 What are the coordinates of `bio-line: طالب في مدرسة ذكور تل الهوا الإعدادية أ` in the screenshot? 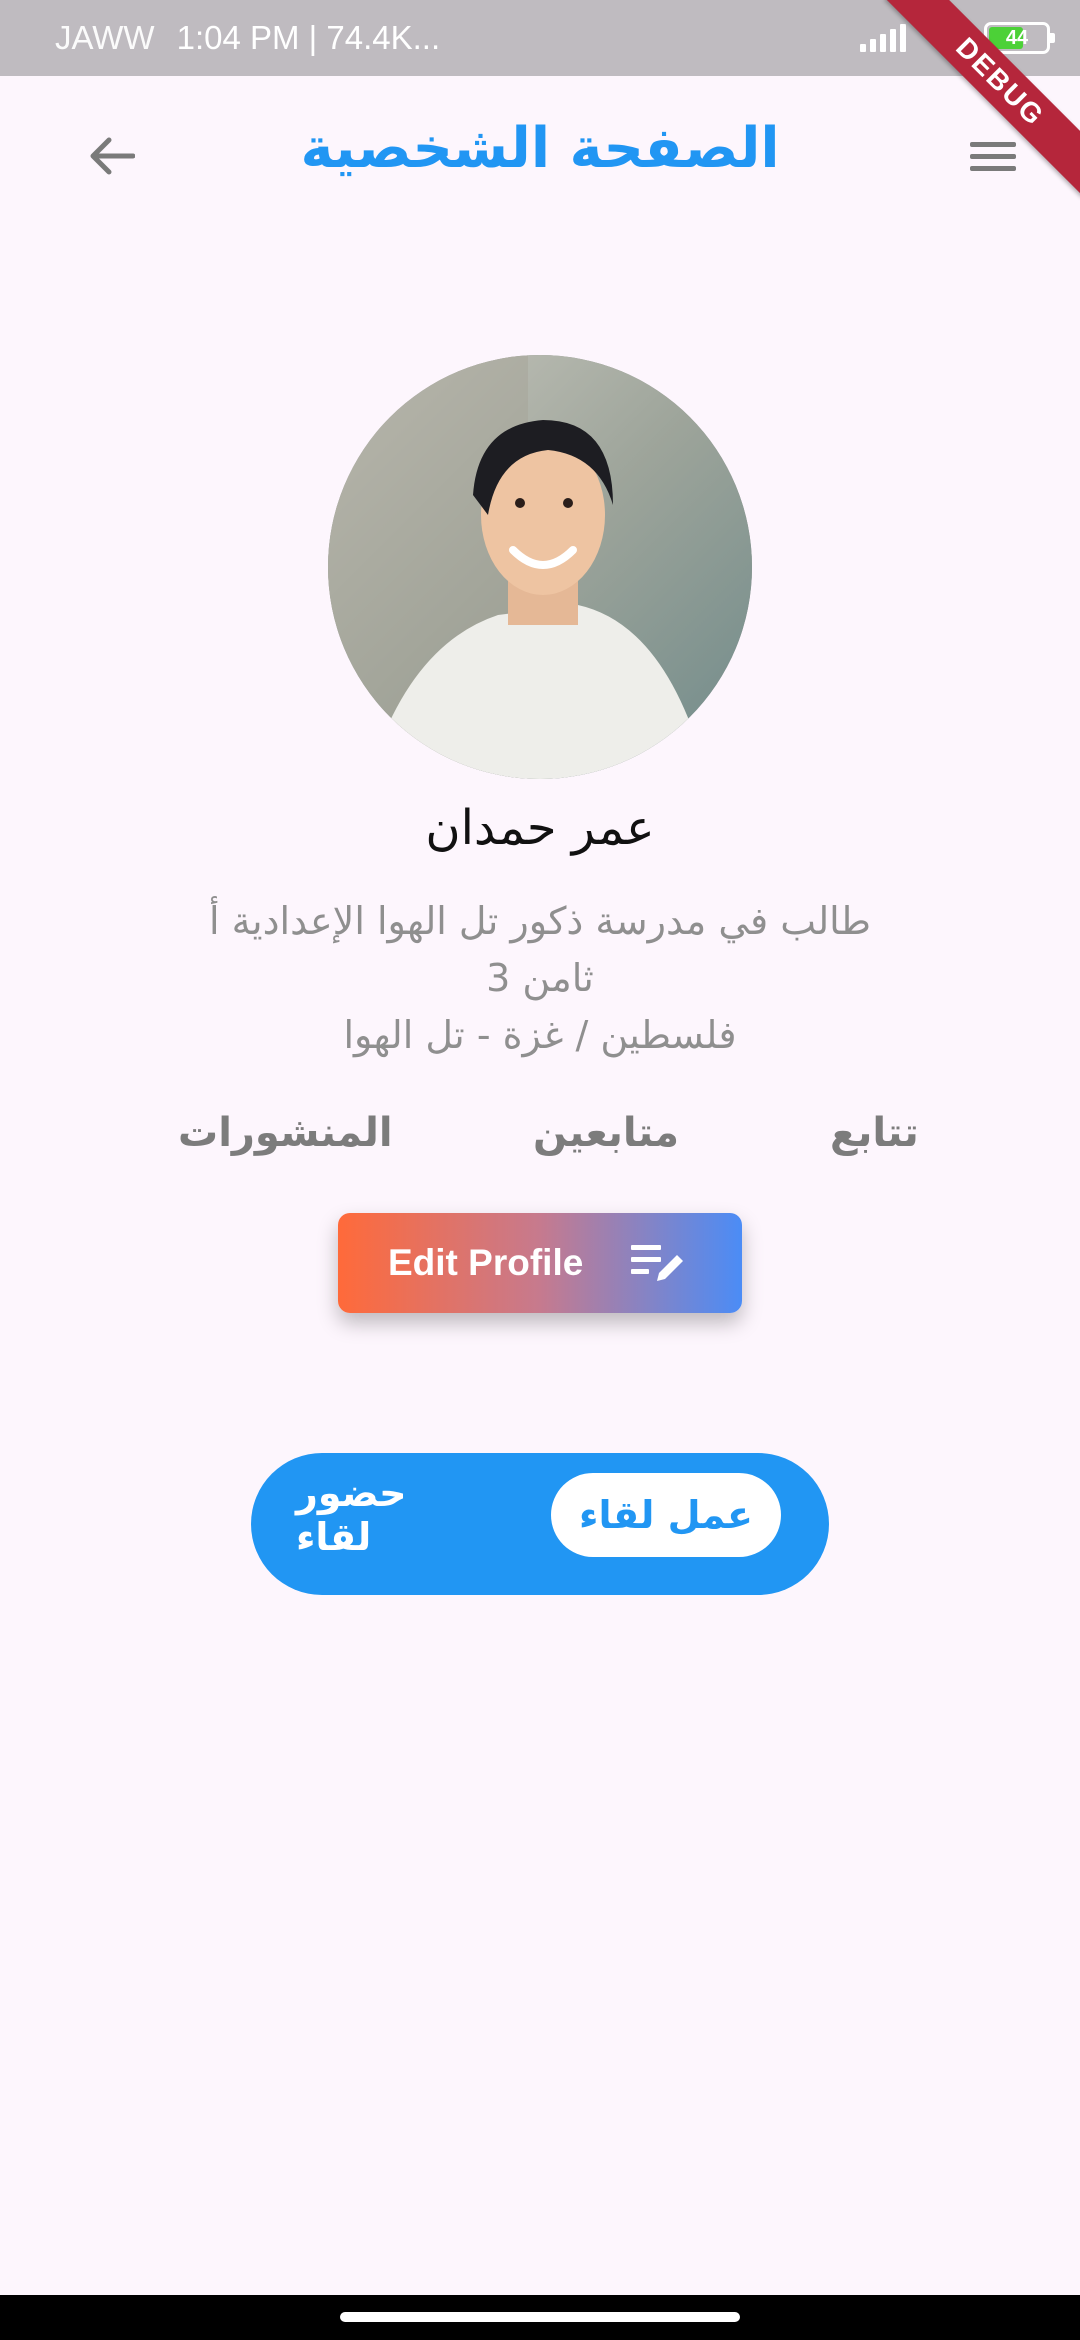 It's located at (540, 921).